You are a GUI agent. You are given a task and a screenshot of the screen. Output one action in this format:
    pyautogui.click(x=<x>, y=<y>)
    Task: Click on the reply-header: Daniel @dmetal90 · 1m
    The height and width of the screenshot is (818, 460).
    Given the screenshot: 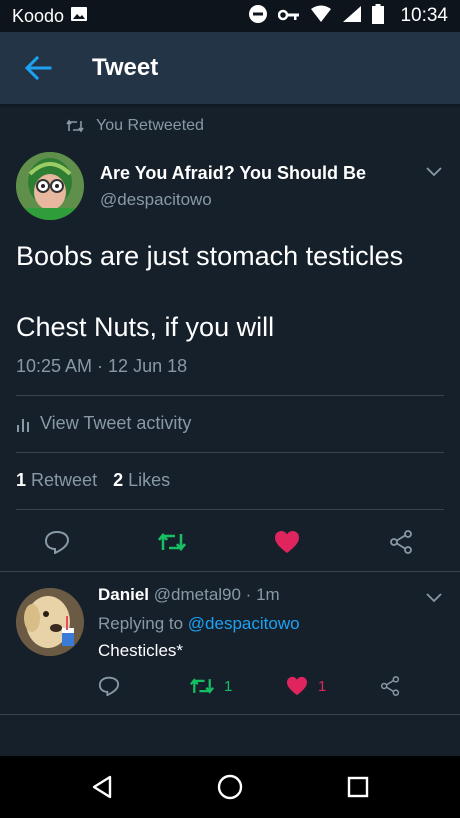 What is the action you would take?
    pyautogui.click(x=189, y=595)
    